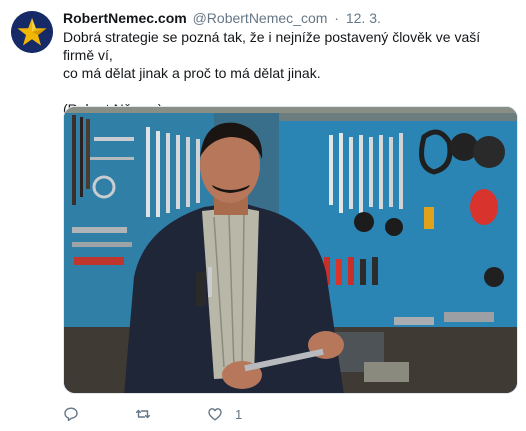 The width and height of the screenshot is (526, 431). Describe the element at coordinates (71, 414) in the screenshot. I see `reply-icon` at that location.